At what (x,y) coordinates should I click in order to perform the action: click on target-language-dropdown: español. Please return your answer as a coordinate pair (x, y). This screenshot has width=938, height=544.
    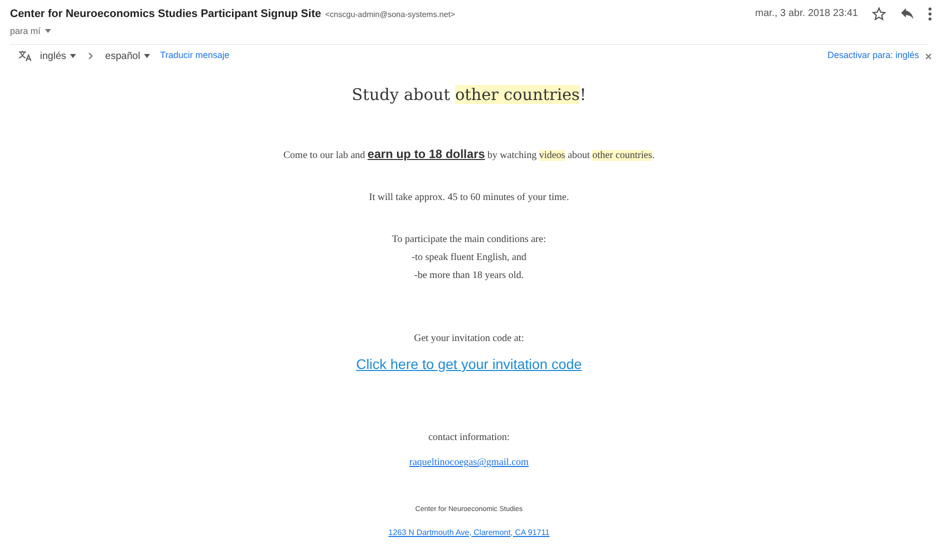
    Looking at the image, I should click on (127, 56).